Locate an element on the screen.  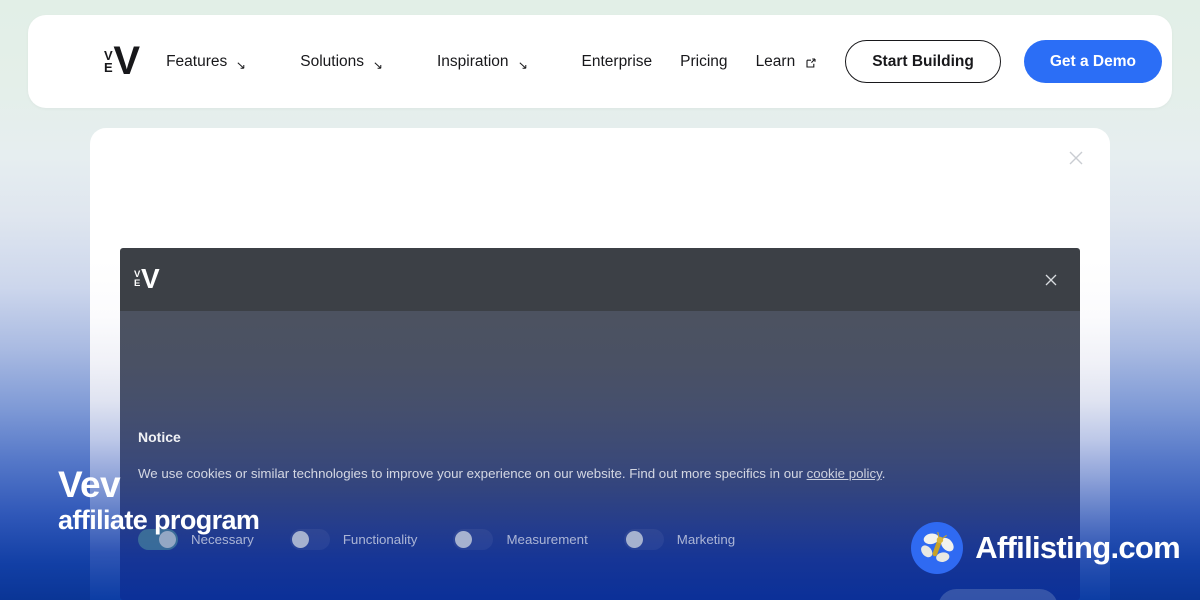
nav-item-learn: Learn is located at coordinates (787, 62).